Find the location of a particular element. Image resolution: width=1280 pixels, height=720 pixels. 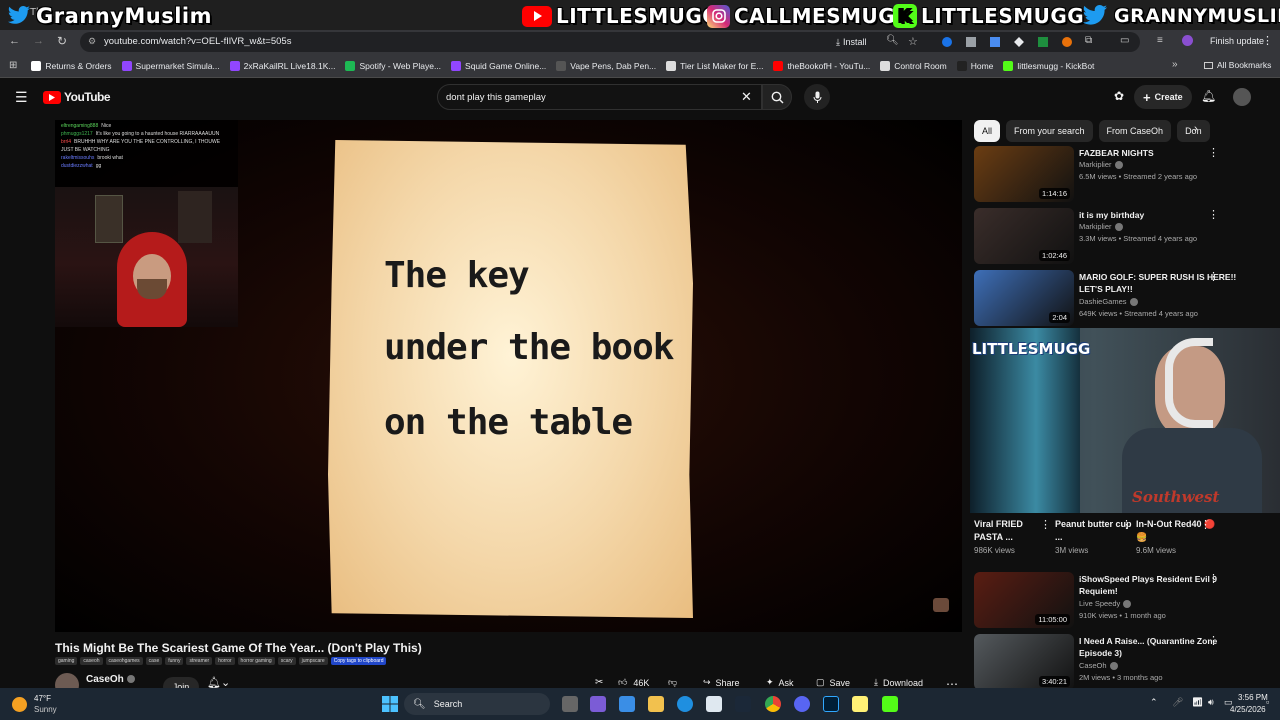

tab-search-icon: ▭ is located at coordinates (1124, 40).